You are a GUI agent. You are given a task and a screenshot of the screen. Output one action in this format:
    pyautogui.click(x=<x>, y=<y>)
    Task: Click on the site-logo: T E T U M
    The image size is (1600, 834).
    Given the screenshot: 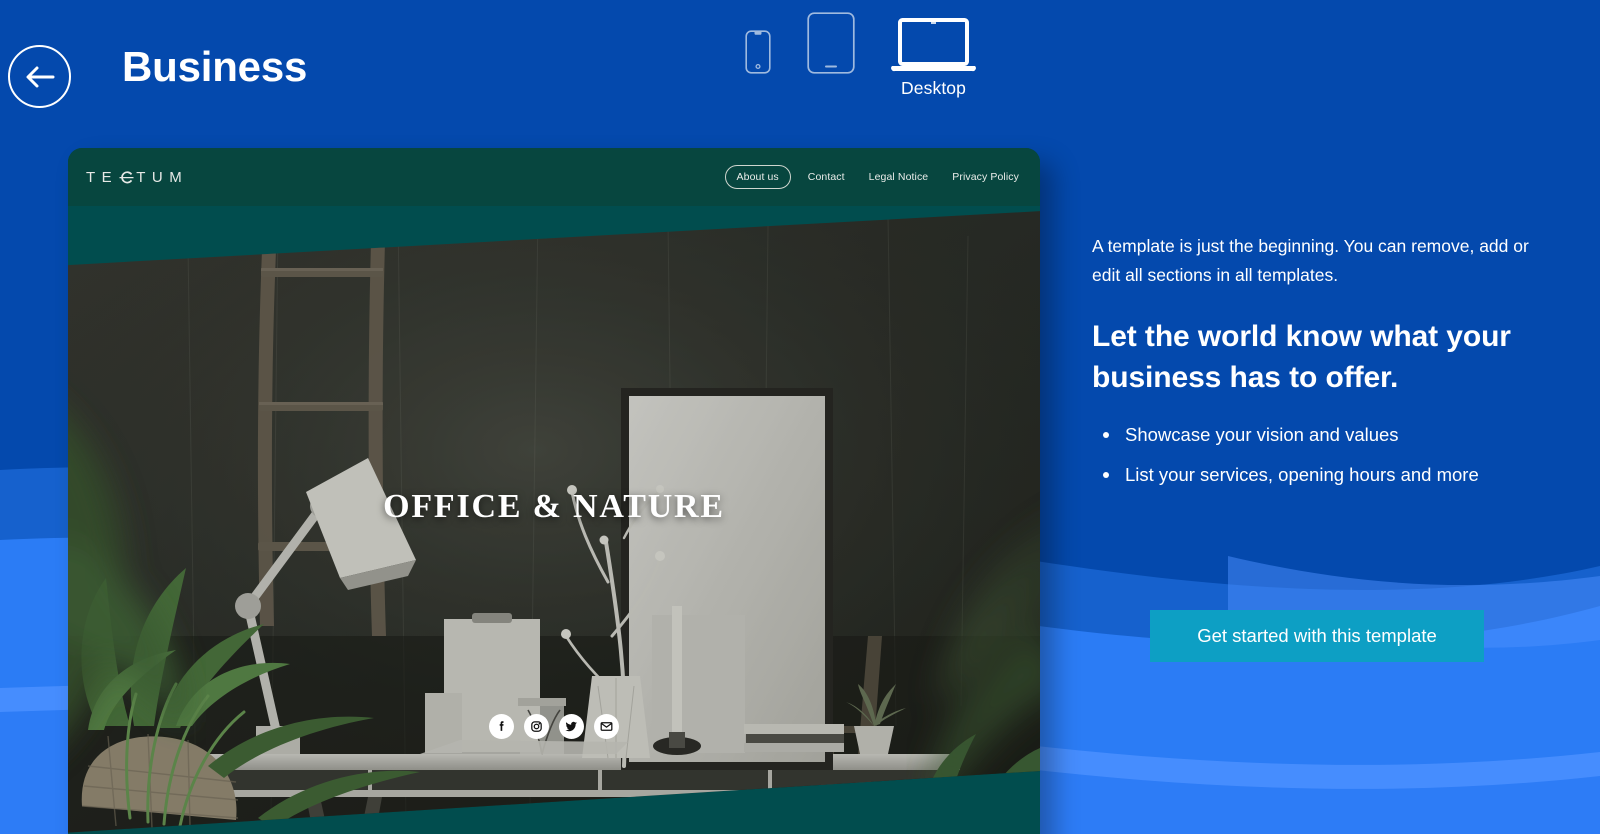 What is the action you would take?
    pyautogui.click(x=137, y=177)
    